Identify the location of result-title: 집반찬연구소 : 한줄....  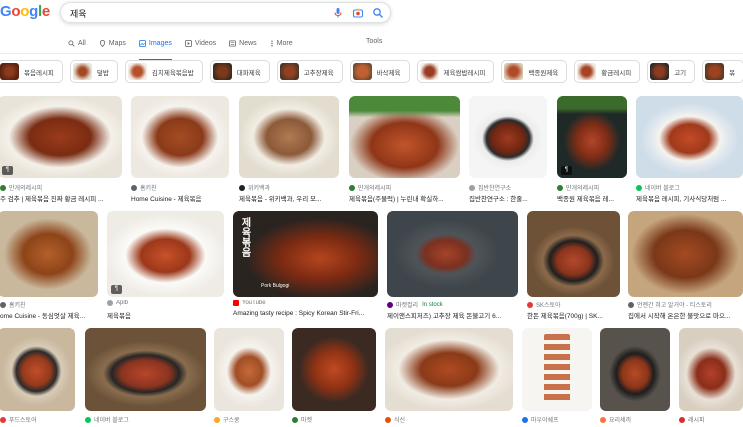
(508, 198).